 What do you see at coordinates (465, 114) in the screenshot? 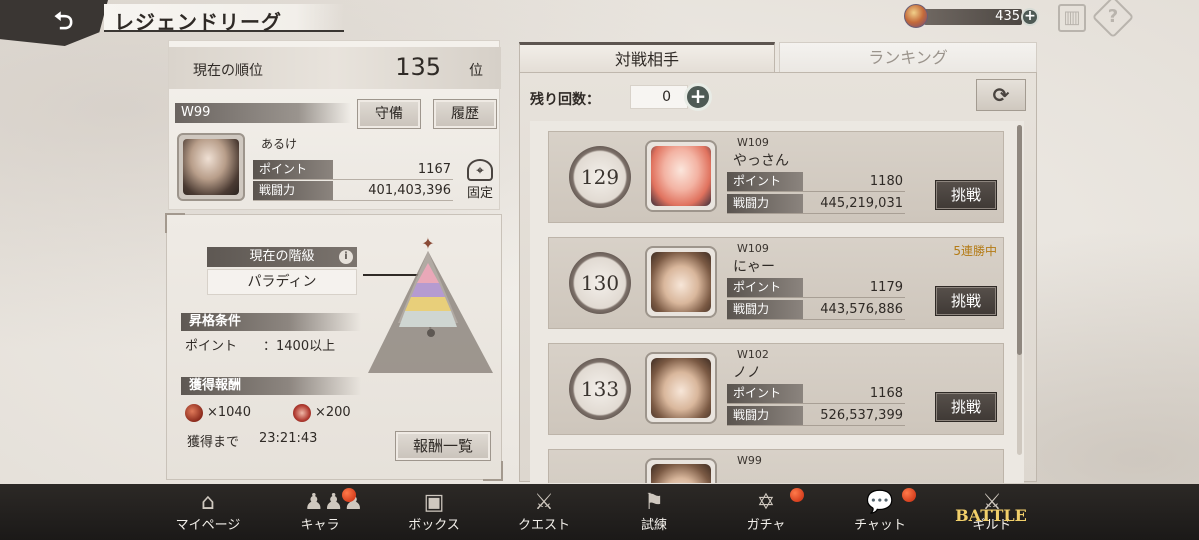
I see `history-button: 履歴` at bounding box center [465, 114].